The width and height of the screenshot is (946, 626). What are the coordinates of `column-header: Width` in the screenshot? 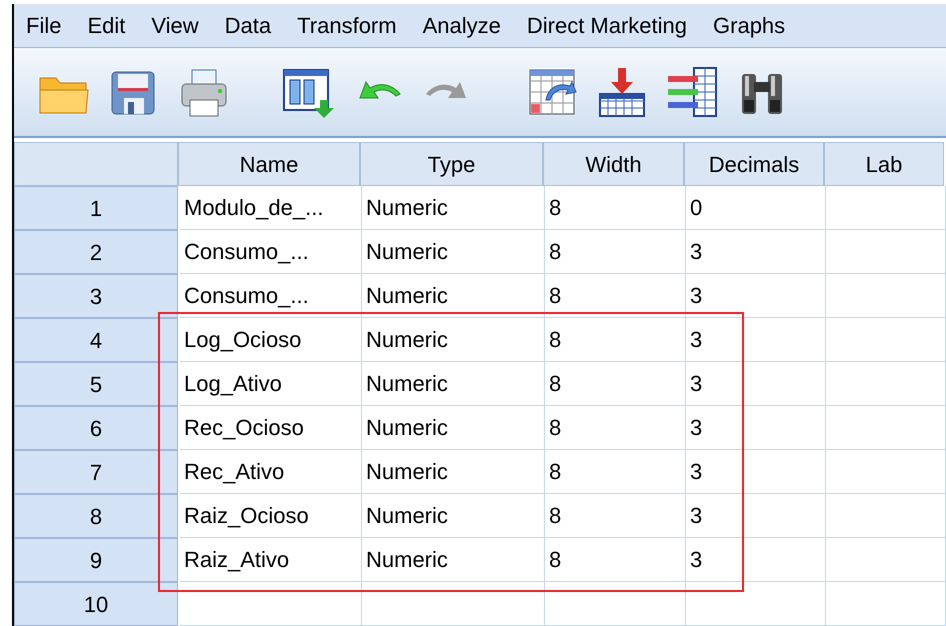 It's located at (613, 164).